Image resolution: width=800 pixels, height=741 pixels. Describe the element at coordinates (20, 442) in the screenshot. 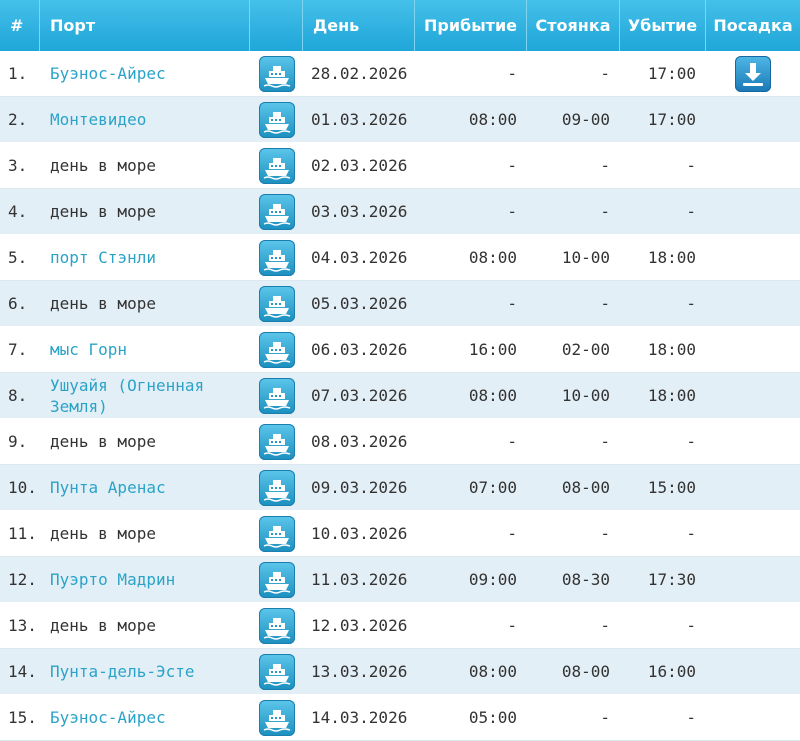

I see `row-number: 9.` at that location.